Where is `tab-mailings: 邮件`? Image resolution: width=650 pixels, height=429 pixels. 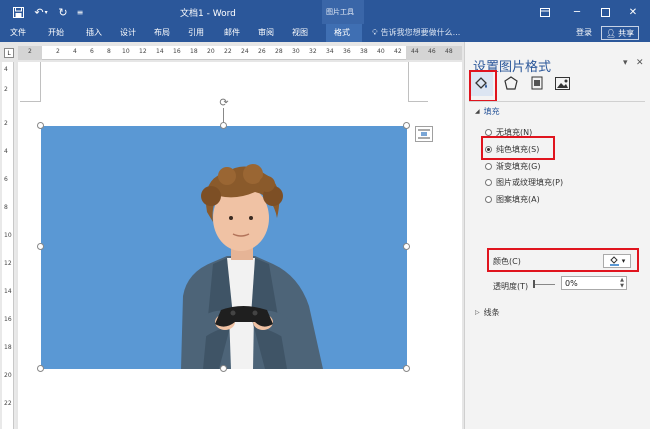 tab-mailings: 邮件 is located at coordinates (232, 32).